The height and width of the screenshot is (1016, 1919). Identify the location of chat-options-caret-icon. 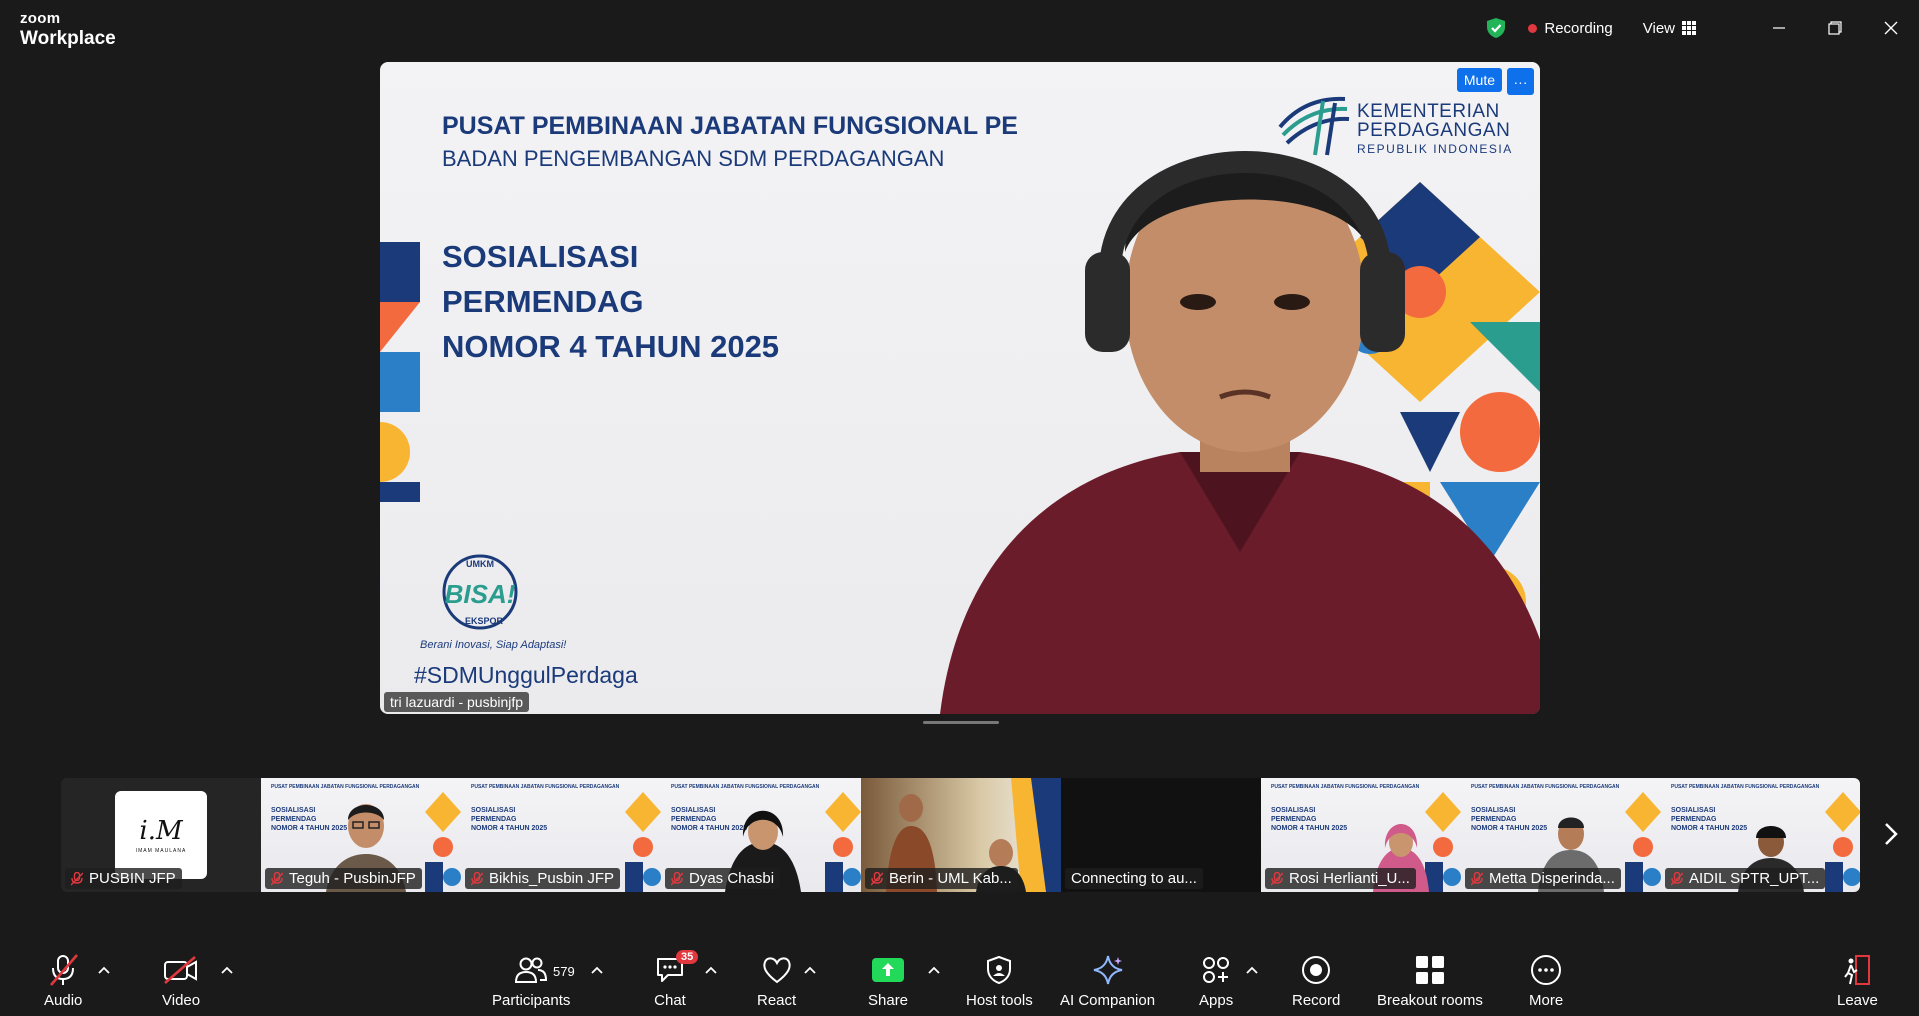
(711, 970).